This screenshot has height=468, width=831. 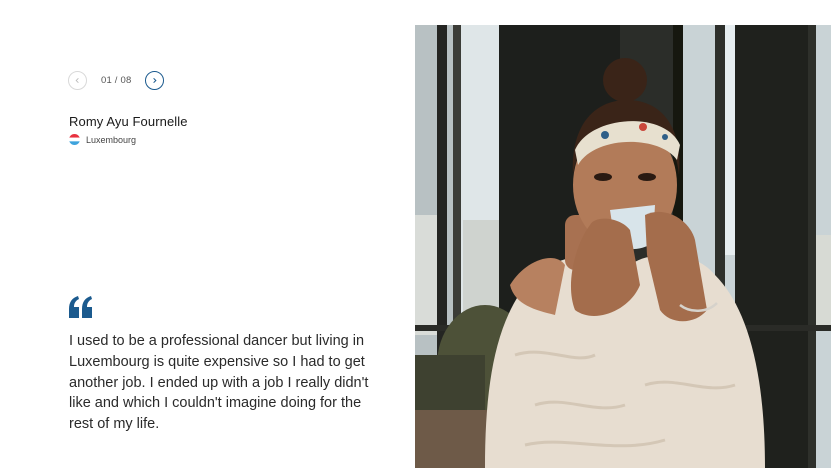 I want to click on prev-button, so click(x=77, y=80).